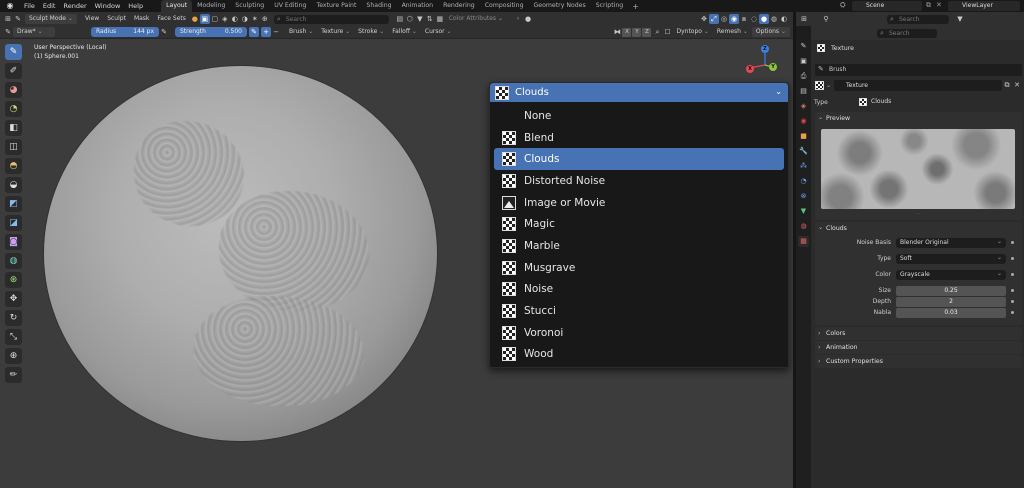 This screenshot has width=1024, height=488. Describe the element at coordinates (438, 32) in the screenshot. I see `cursor-menu: Cursor` at that location.